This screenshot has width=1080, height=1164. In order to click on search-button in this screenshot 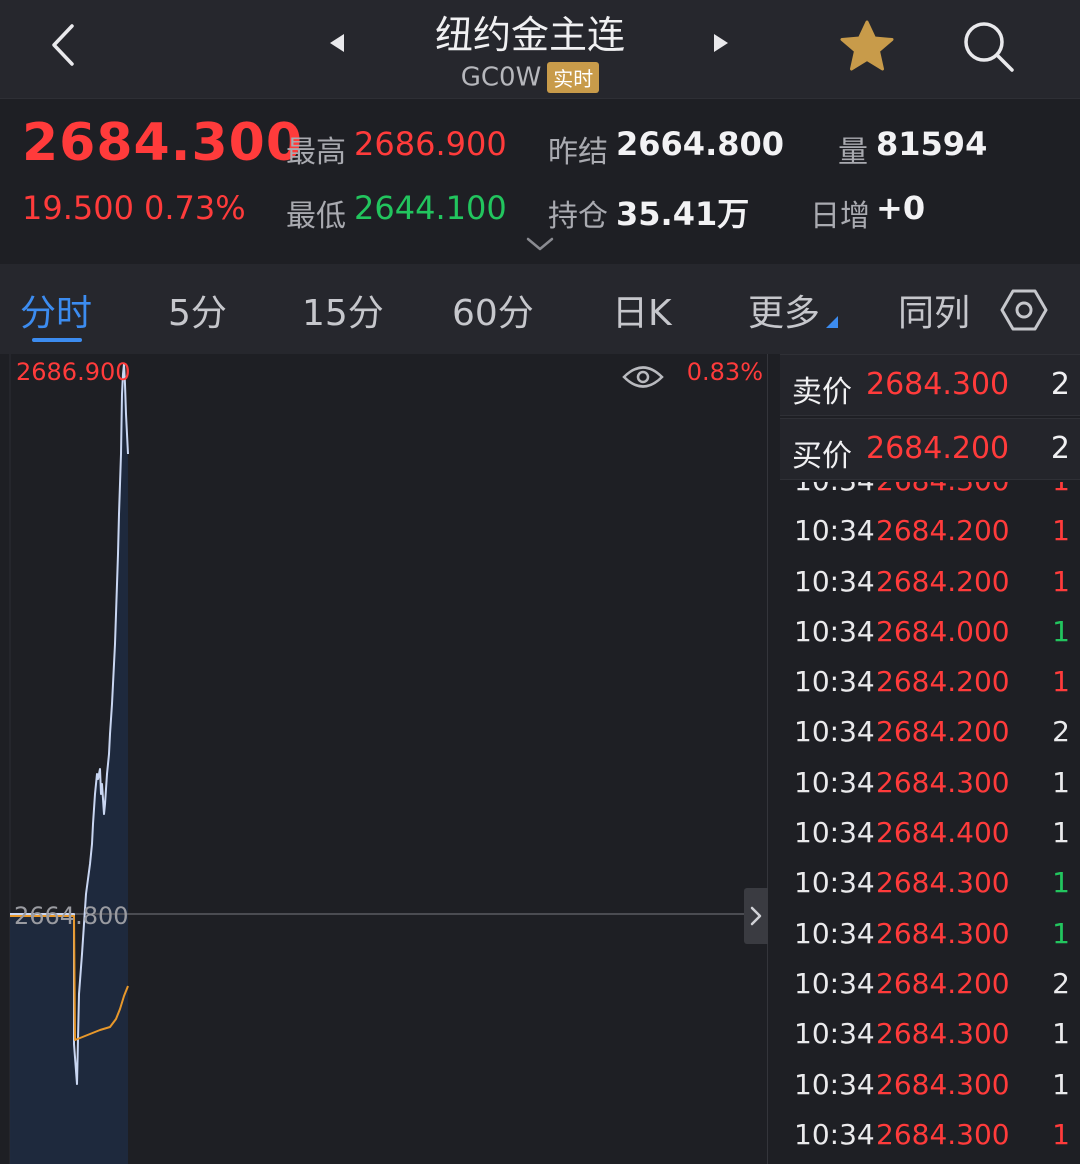, I will do `click(988, 46)`.